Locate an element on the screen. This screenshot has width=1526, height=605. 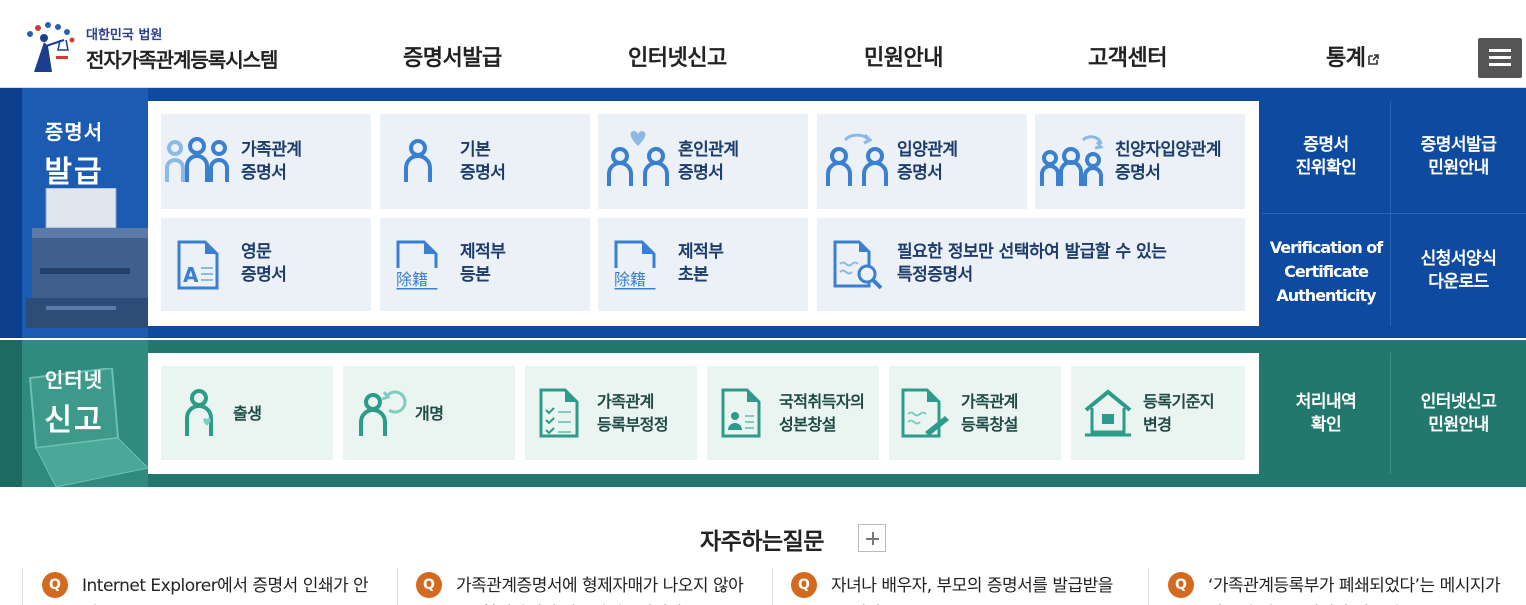
tile-label: 입양관계 증명서 is located at coordinates (927, 162).